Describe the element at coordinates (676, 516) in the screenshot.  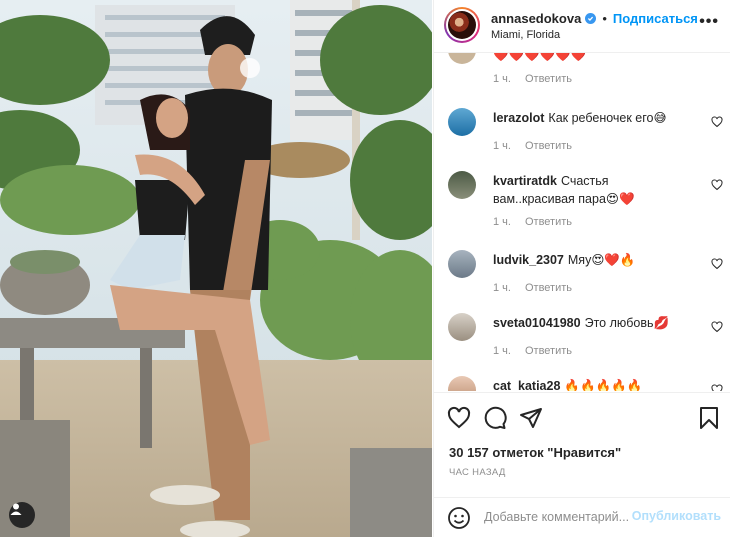
I see `publish-button: Опубликовать` at that location.